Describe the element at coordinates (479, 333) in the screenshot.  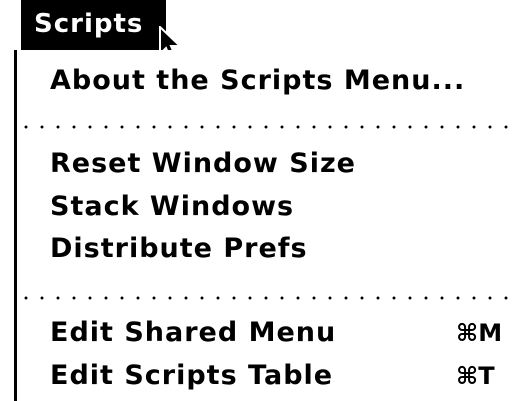
I see `shortcut-edit-shared-menu: ⌘M` at that location.